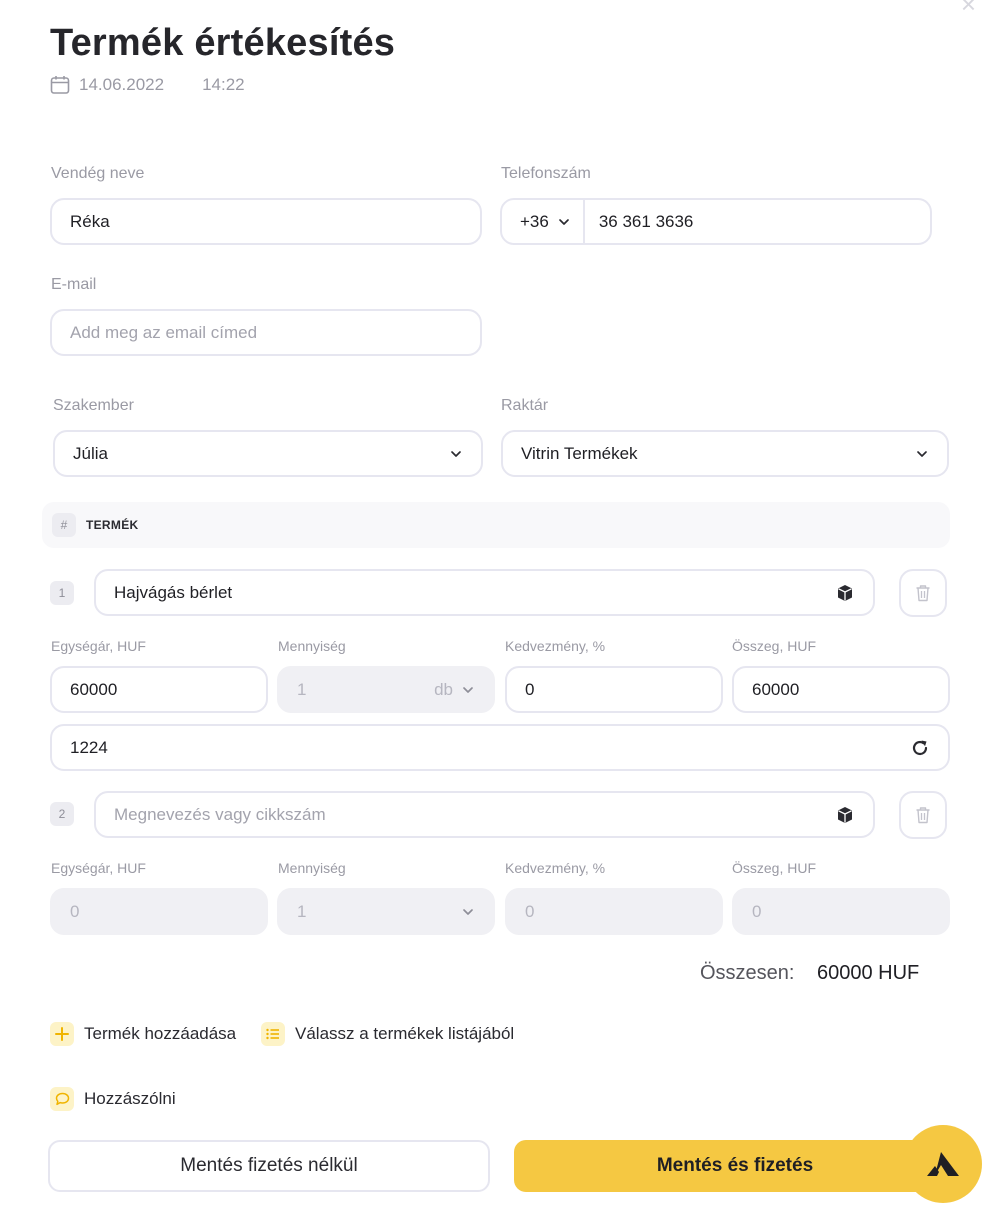 Image resolution: width=1000 pixels, height=1221 pixels. What do you see at coordinates (496, 525) in the screenshot?
I see `product-table-header: # TERMÉK` at bounding box center [496, 525].